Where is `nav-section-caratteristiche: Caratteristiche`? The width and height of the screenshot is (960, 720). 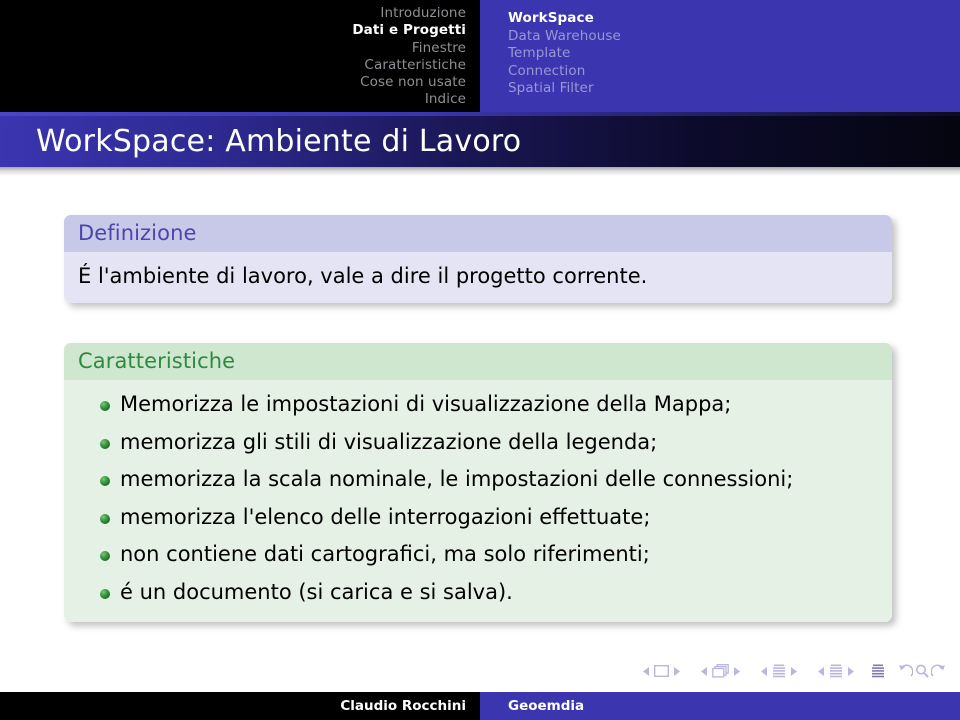
nav-section-caratteristiche: Caratteristiche is located at coordinates (233, 65).